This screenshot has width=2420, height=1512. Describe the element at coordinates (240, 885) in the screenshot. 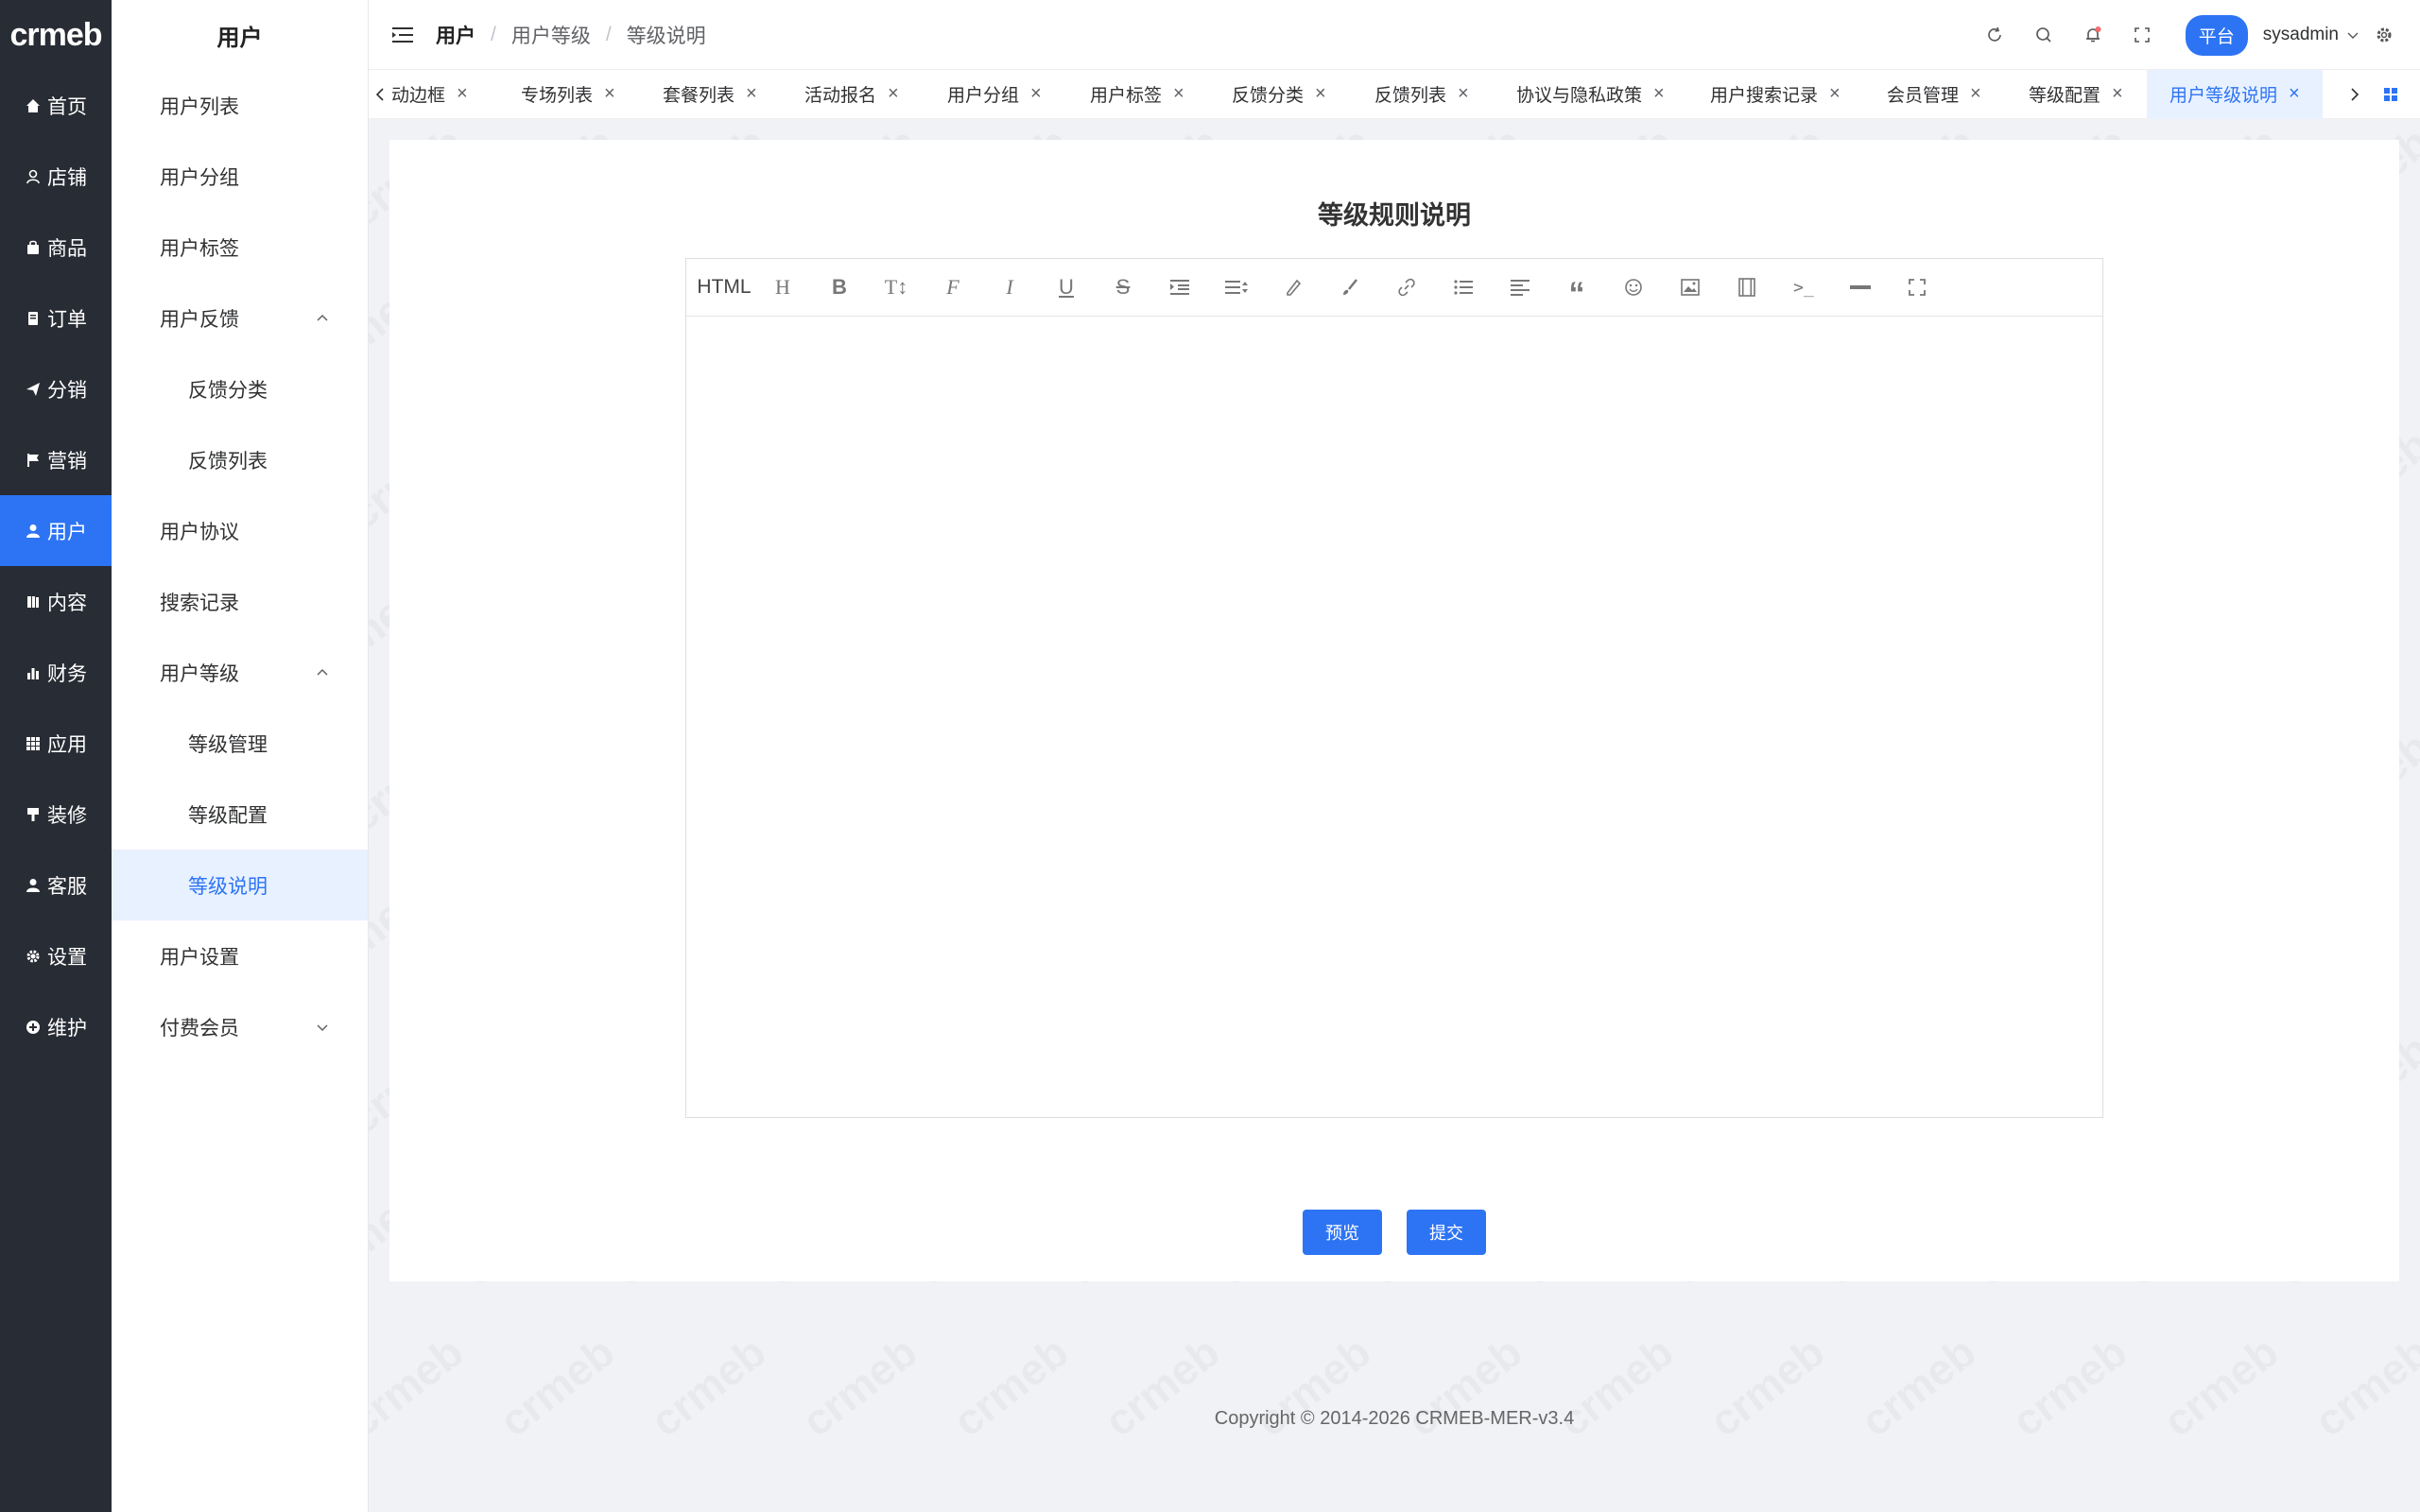

I see `submenu-item-level-description: 等级说明` at that location.